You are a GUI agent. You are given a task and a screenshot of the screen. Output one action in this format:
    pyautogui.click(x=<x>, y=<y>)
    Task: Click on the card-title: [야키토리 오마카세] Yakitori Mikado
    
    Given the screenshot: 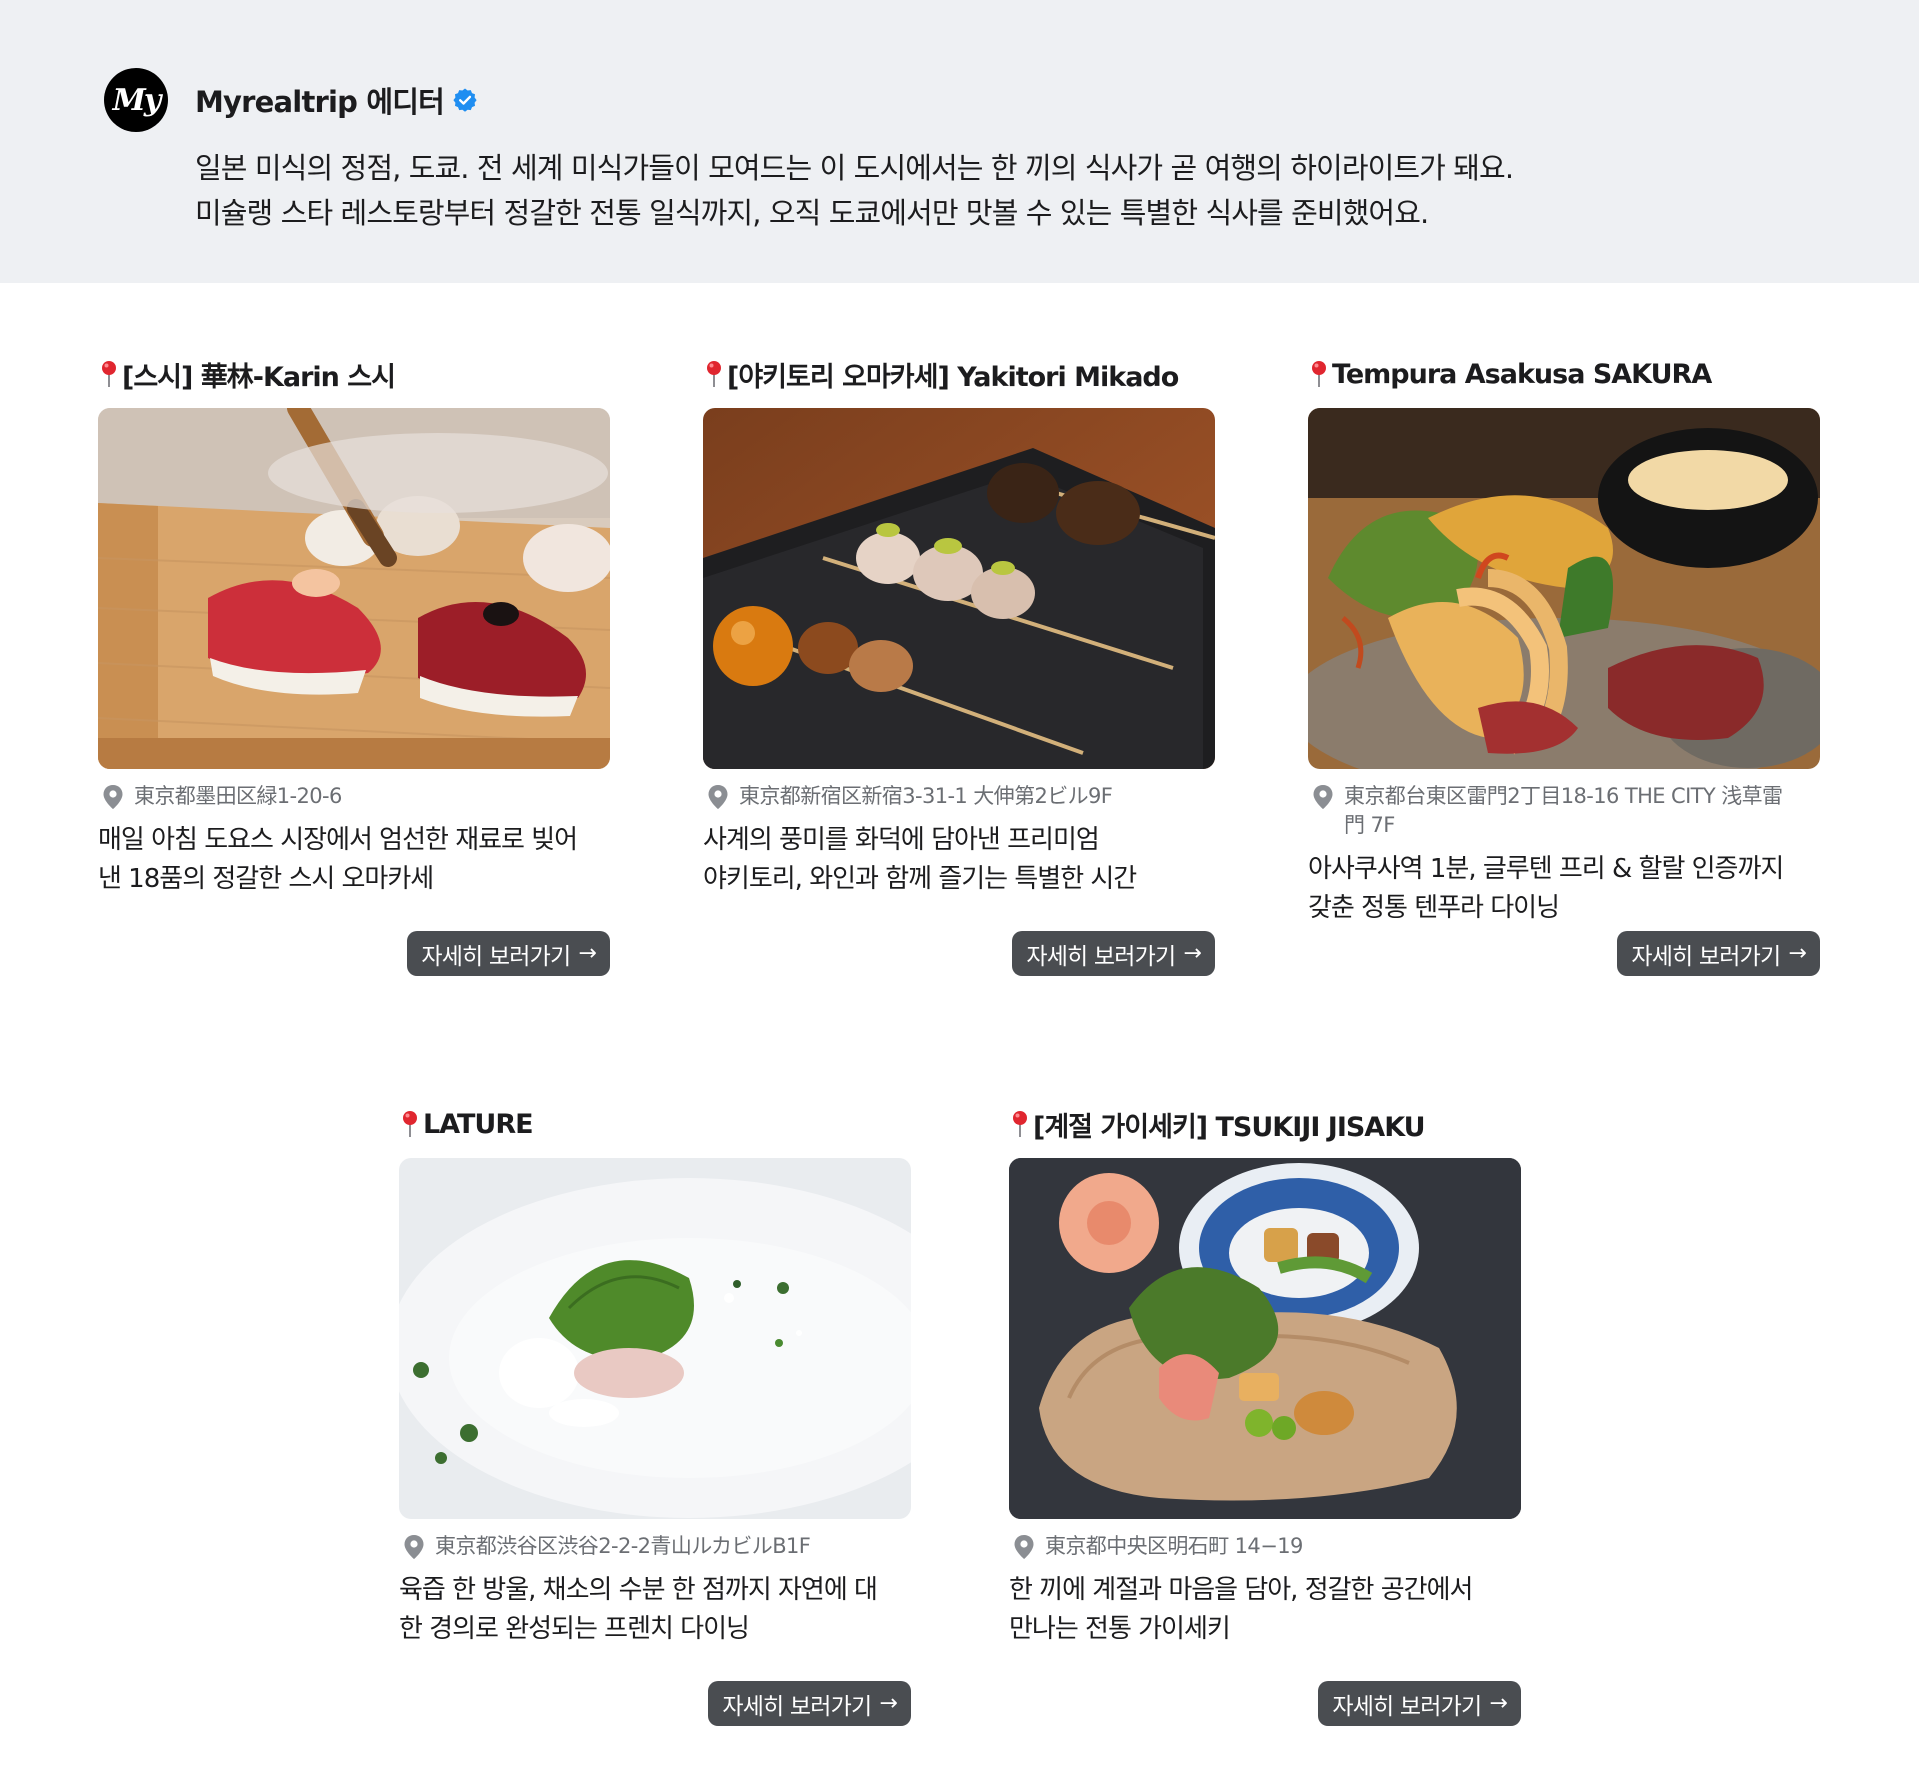 What is the action you would take?
    pyautogui.click(x=953, y=374)
    